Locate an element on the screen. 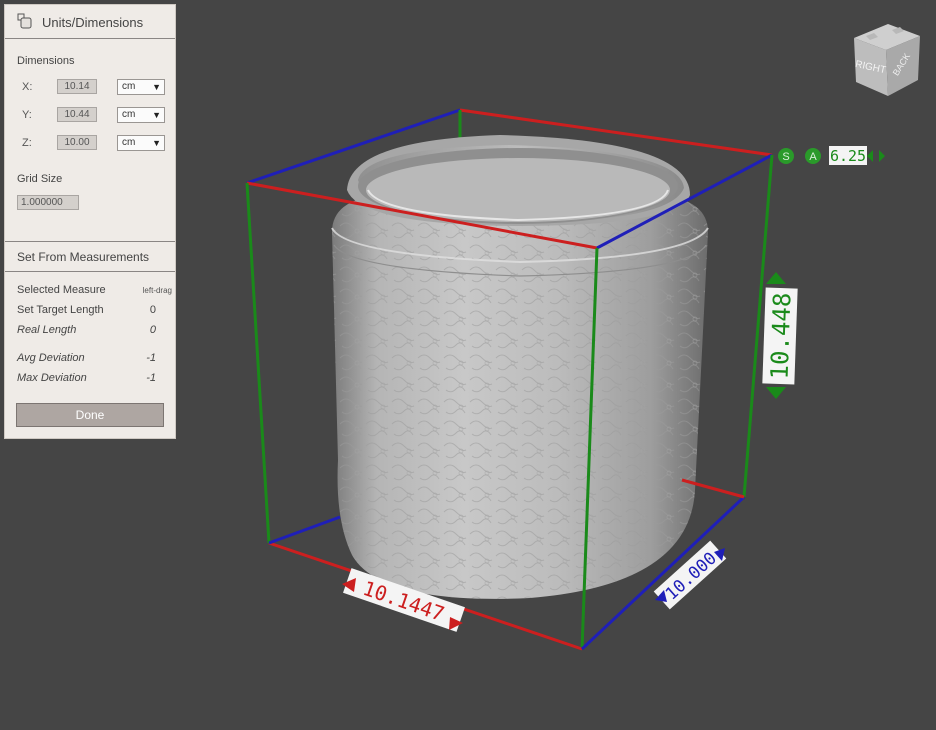  max-deviation-label: Max Deviation is located at coordinates (52, 378).